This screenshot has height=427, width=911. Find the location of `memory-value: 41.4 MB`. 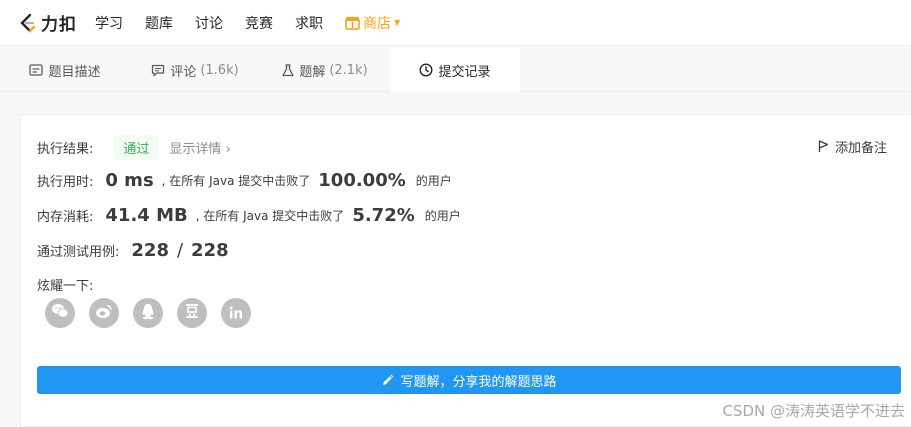

memory-value: 41.4 MB is located at coordinates (146, 215).